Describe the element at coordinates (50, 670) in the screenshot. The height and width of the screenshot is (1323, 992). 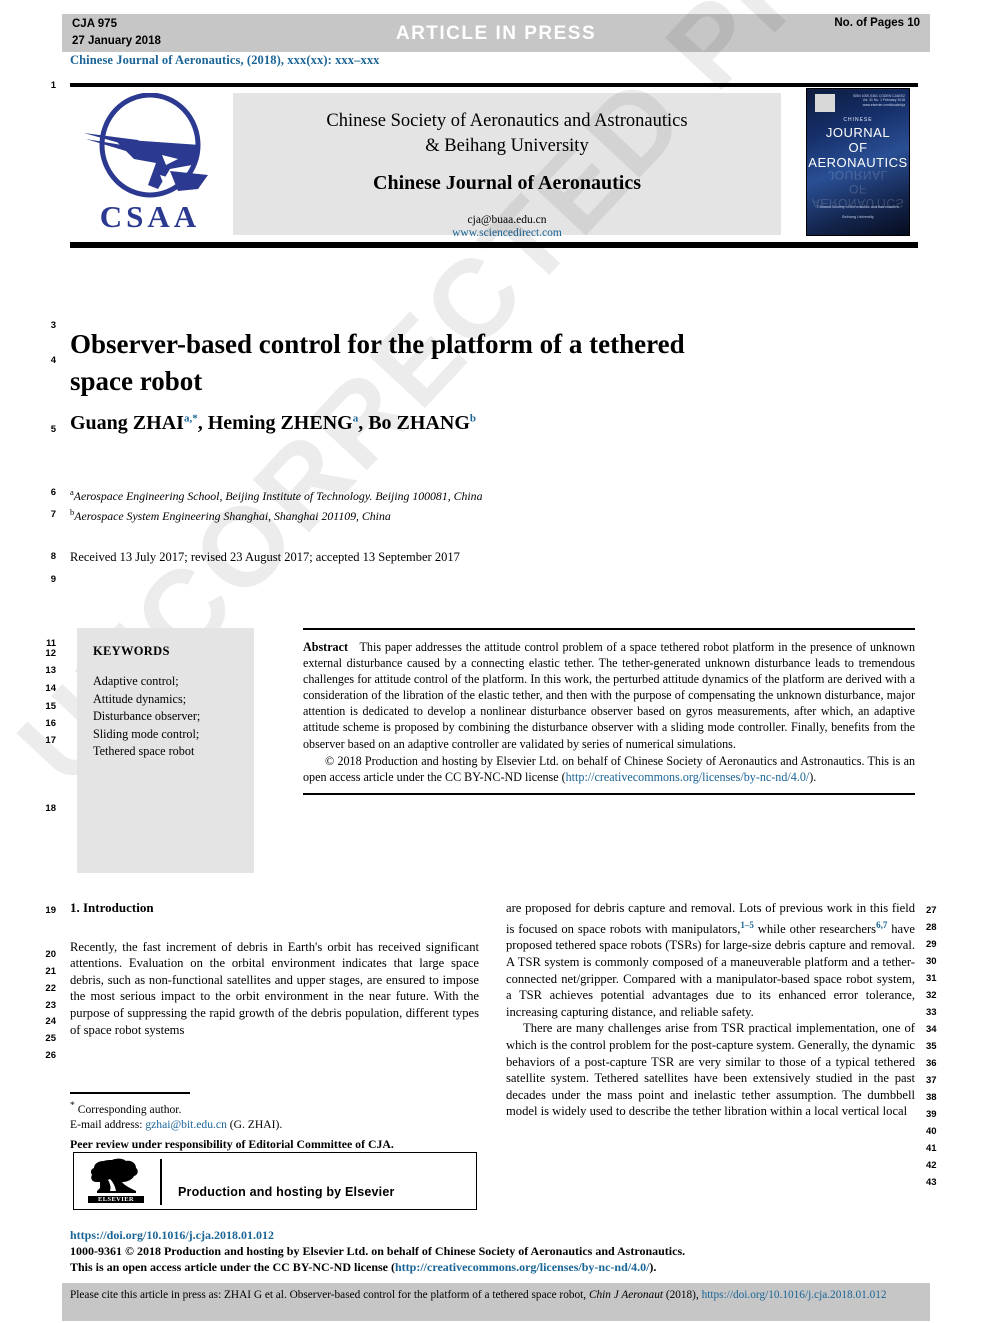
I see `line-number: 13` at that location.